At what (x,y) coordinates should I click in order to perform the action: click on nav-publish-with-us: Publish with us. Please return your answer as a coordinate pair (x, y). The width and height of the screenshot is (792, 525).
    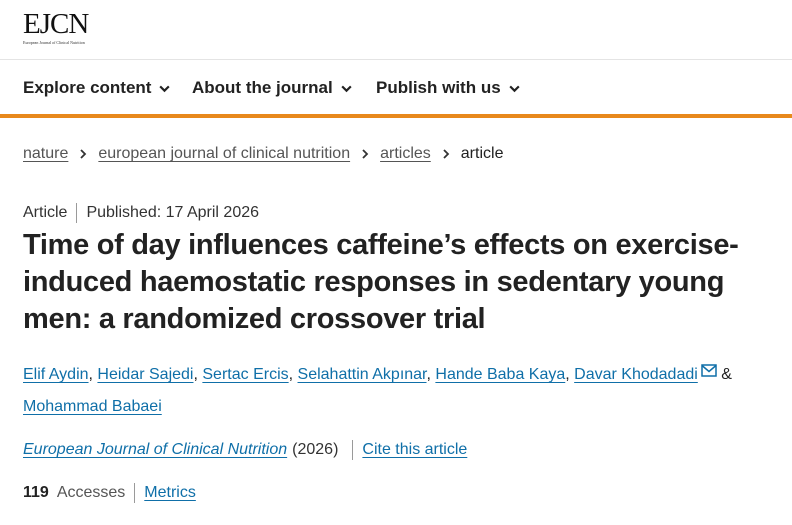
    Looking at the image, I should click on (448, 88).